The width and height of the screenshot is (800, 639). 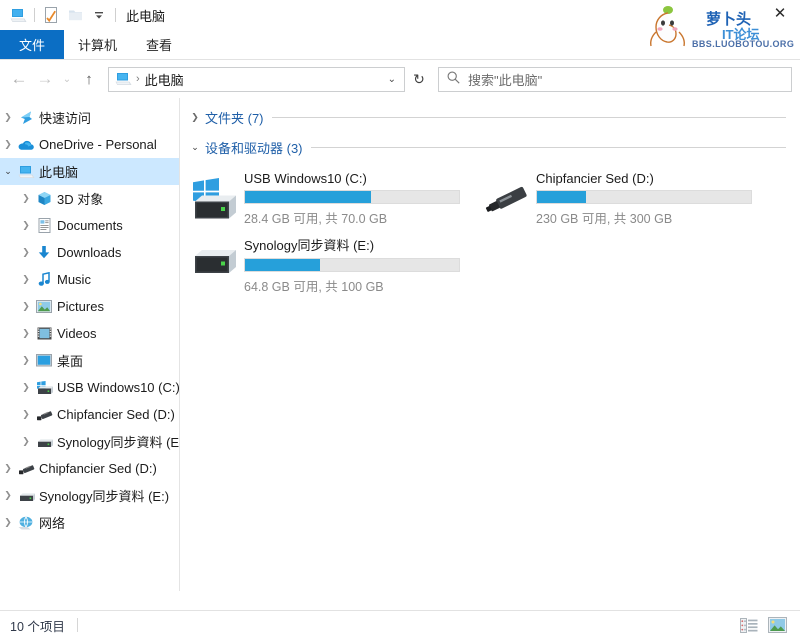 What do you see at coordinates (45, 79) in the screenshot?
I see `forward-icon: →` at bounding box center [45, 79].